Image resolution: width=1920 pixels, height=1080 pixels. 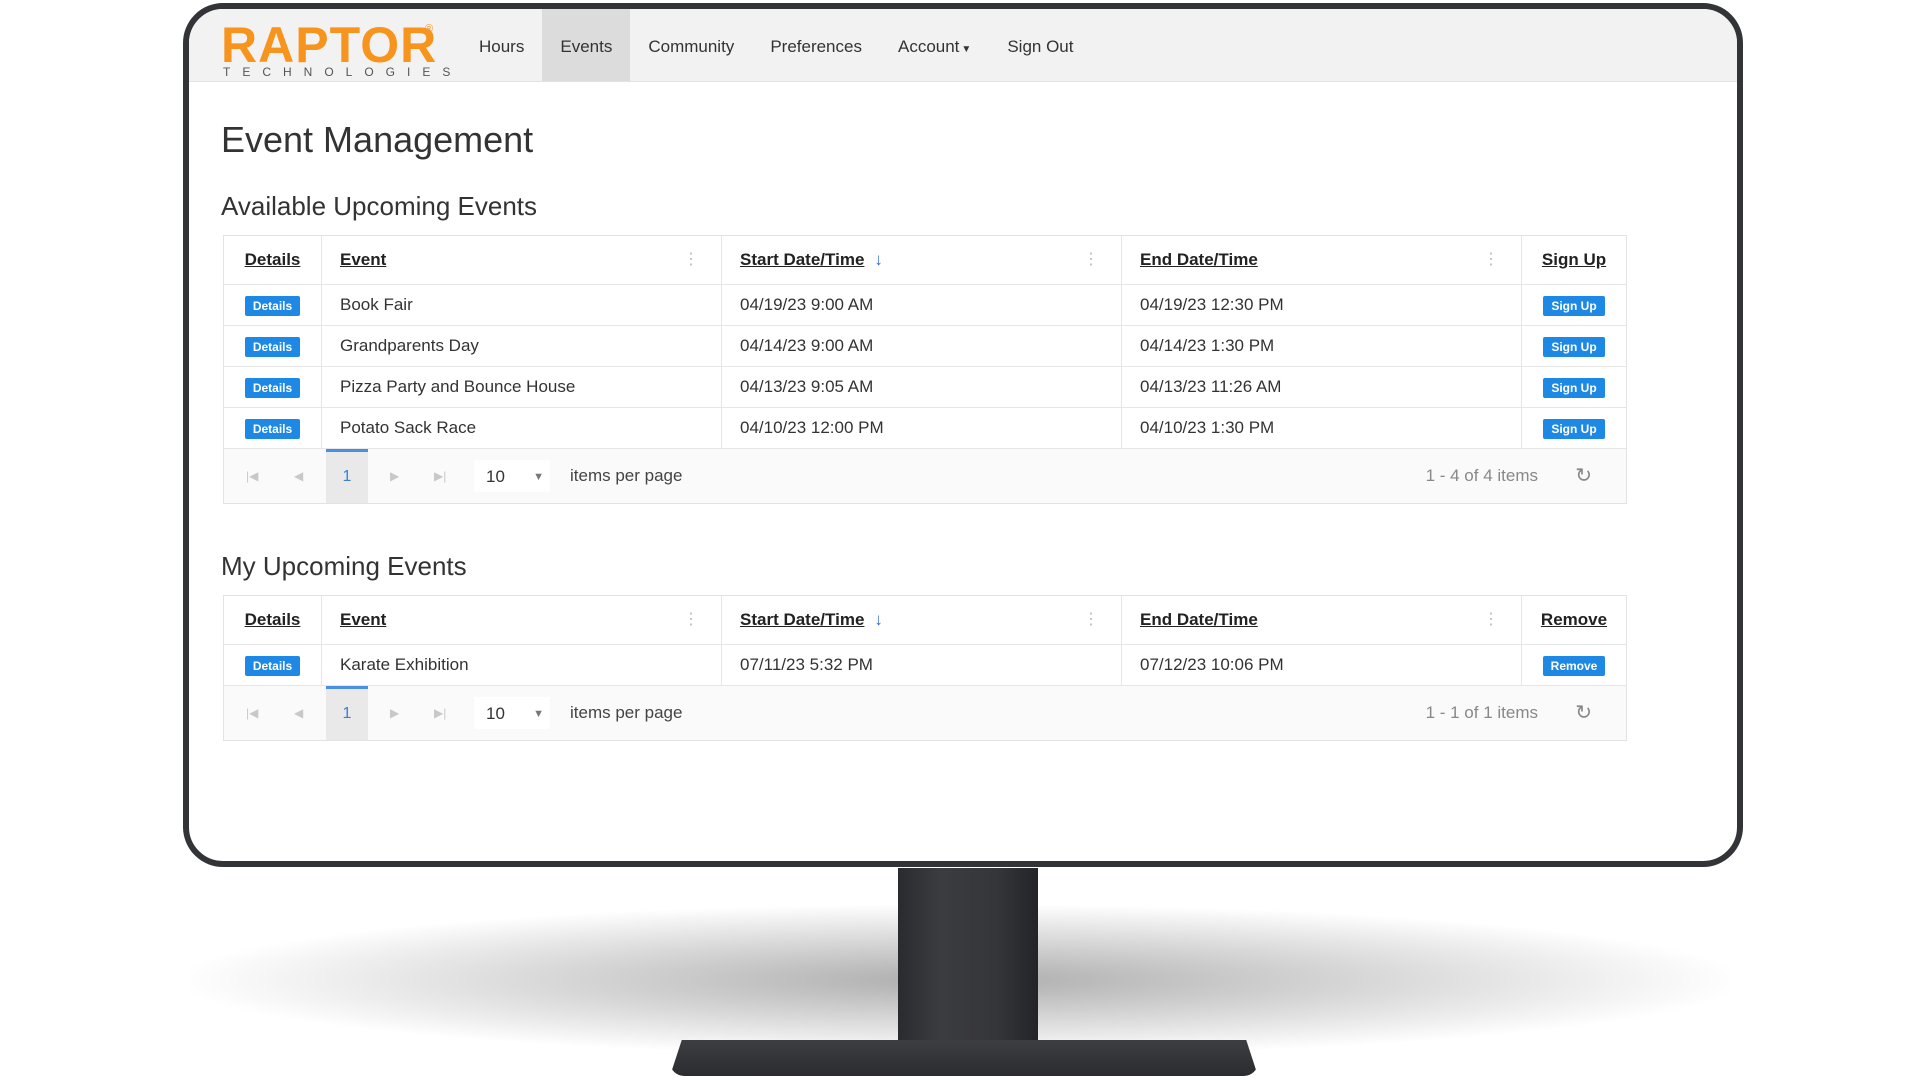 I want to click on nav-community: Community, so click(x=691, y=45).